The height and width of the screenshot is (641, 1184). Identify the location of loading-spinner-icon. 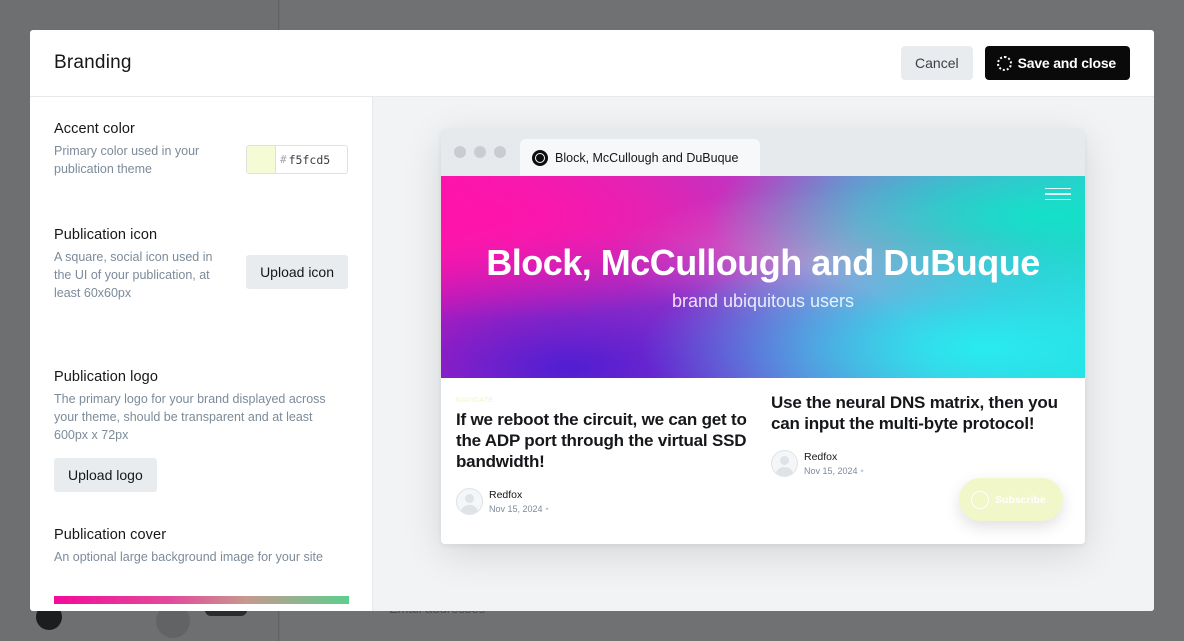
(1004, 63).